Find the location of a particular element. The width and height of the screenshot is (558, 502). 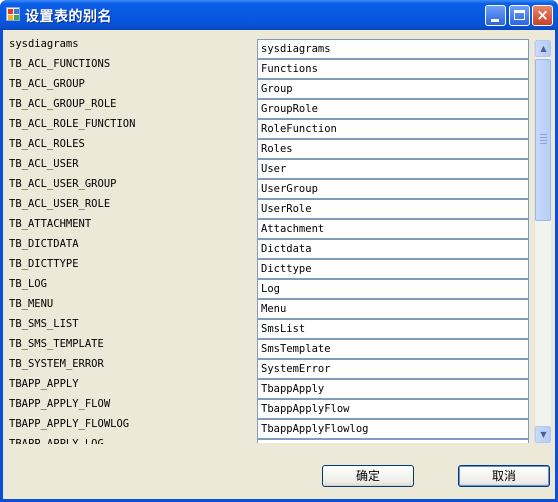

cancel-button: 取消 is located at coordinates (504, 476).